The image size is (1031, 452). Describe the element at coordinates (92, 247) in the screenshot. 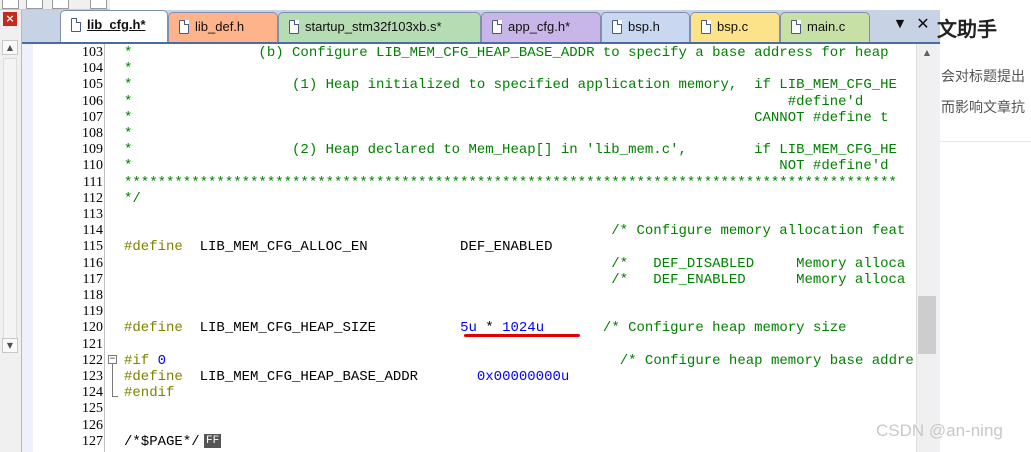

I see `line-number: 115` at that location.